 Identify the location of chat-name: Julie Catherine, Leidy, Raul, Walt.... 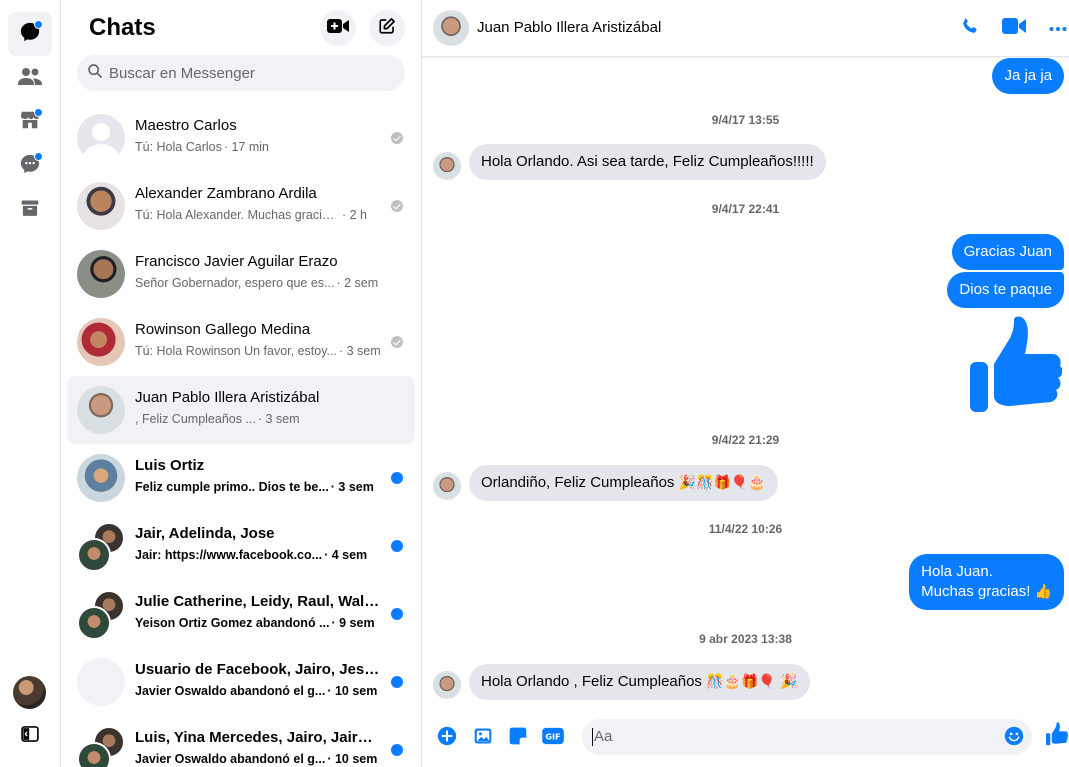
(257, 601).